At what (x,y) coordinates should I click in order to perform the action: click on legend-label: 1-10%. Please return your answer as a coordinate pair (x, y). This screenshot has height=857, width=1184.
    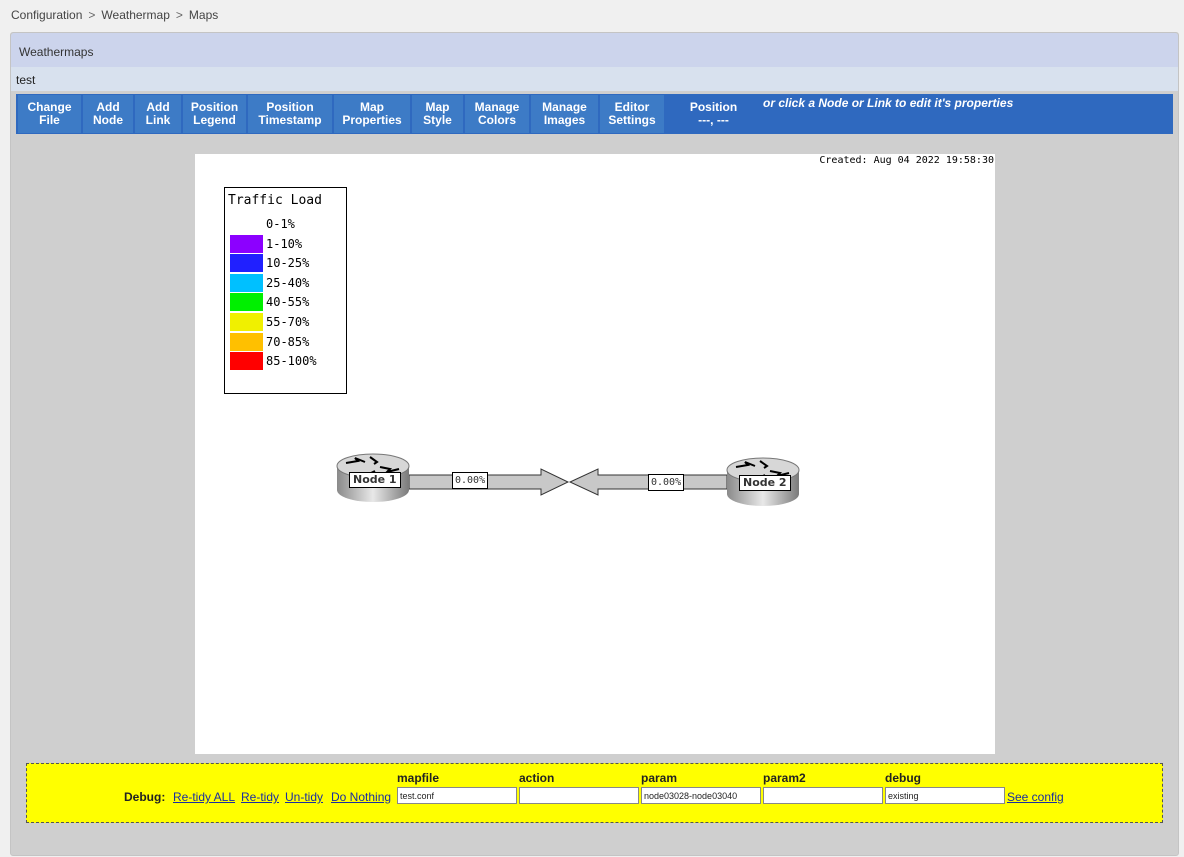
    Looking at the image, I should click on (284, 244).